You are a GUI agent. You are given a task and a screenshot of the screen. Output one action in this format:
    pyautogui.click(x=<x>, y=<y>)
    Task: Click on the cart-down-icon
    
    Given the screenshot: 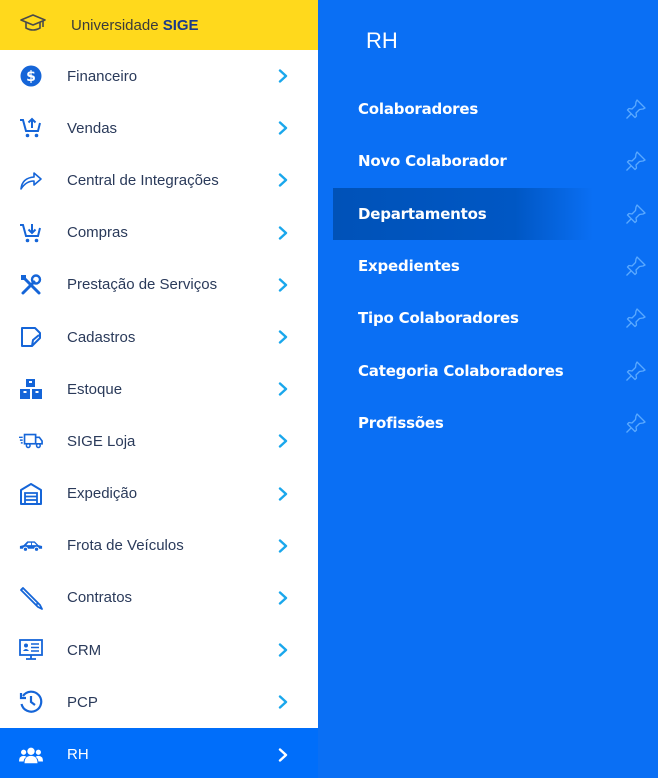 What is the action you would take?
    pyautogui.click(x=31, y=233)
    